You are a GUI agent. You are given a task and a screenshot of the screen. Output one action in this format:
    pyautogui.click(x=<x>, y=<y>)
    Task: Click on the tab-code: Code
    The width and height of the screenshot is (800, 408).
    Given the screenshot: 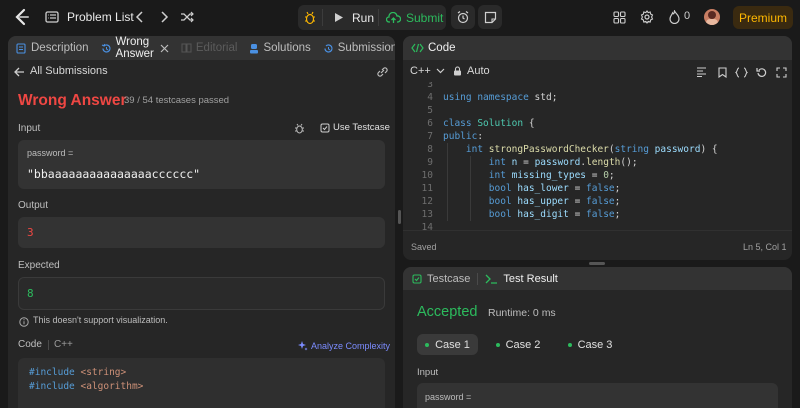 What is the action you would take?
    pyautogui.click(x=442, y=48)
    